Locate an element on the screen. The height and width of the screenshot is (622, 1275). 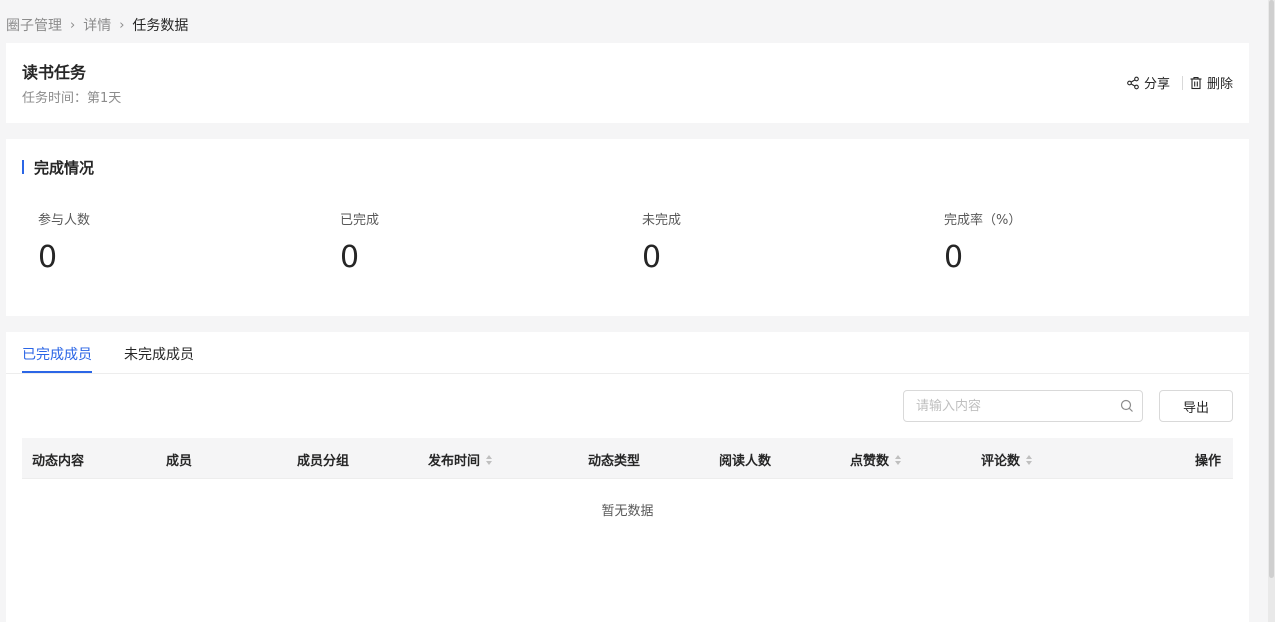
delete-label: 删除 is located at coordinates (1219, 84).